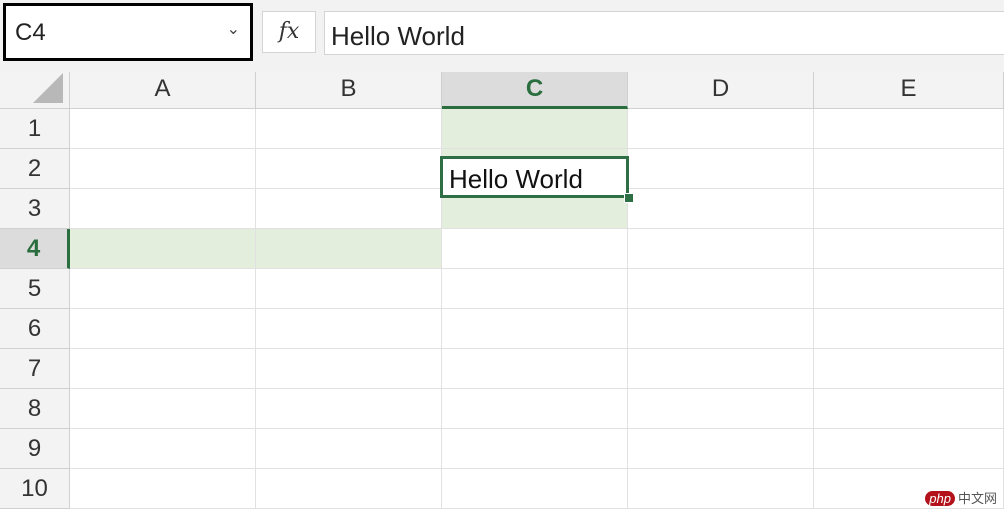 This screenshot has width=1004, height=510. Describe the element at coordinates (233, 29) in the screenshot. I see `chevron-down-icon: ⌄` at that location.